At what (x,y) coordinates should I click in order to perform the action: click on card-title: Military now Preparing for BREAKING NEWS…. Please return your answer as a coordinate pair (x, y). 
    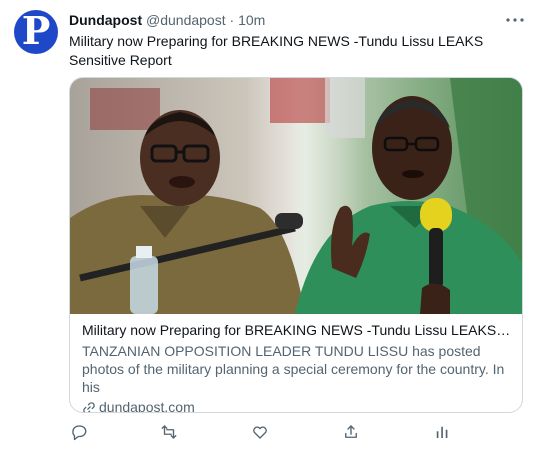
    Looking at the image, I should click on (297, 330).